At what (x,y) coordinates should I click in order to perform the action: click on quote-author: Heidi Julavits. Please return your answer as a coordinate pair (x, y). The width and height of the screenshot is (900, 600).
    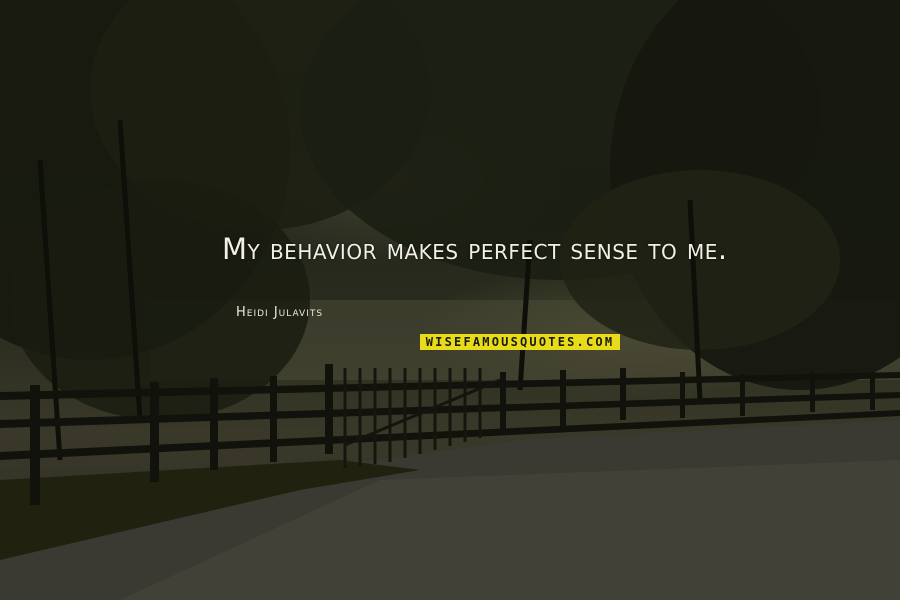
    Looking at the image, I should click on (280, 312).